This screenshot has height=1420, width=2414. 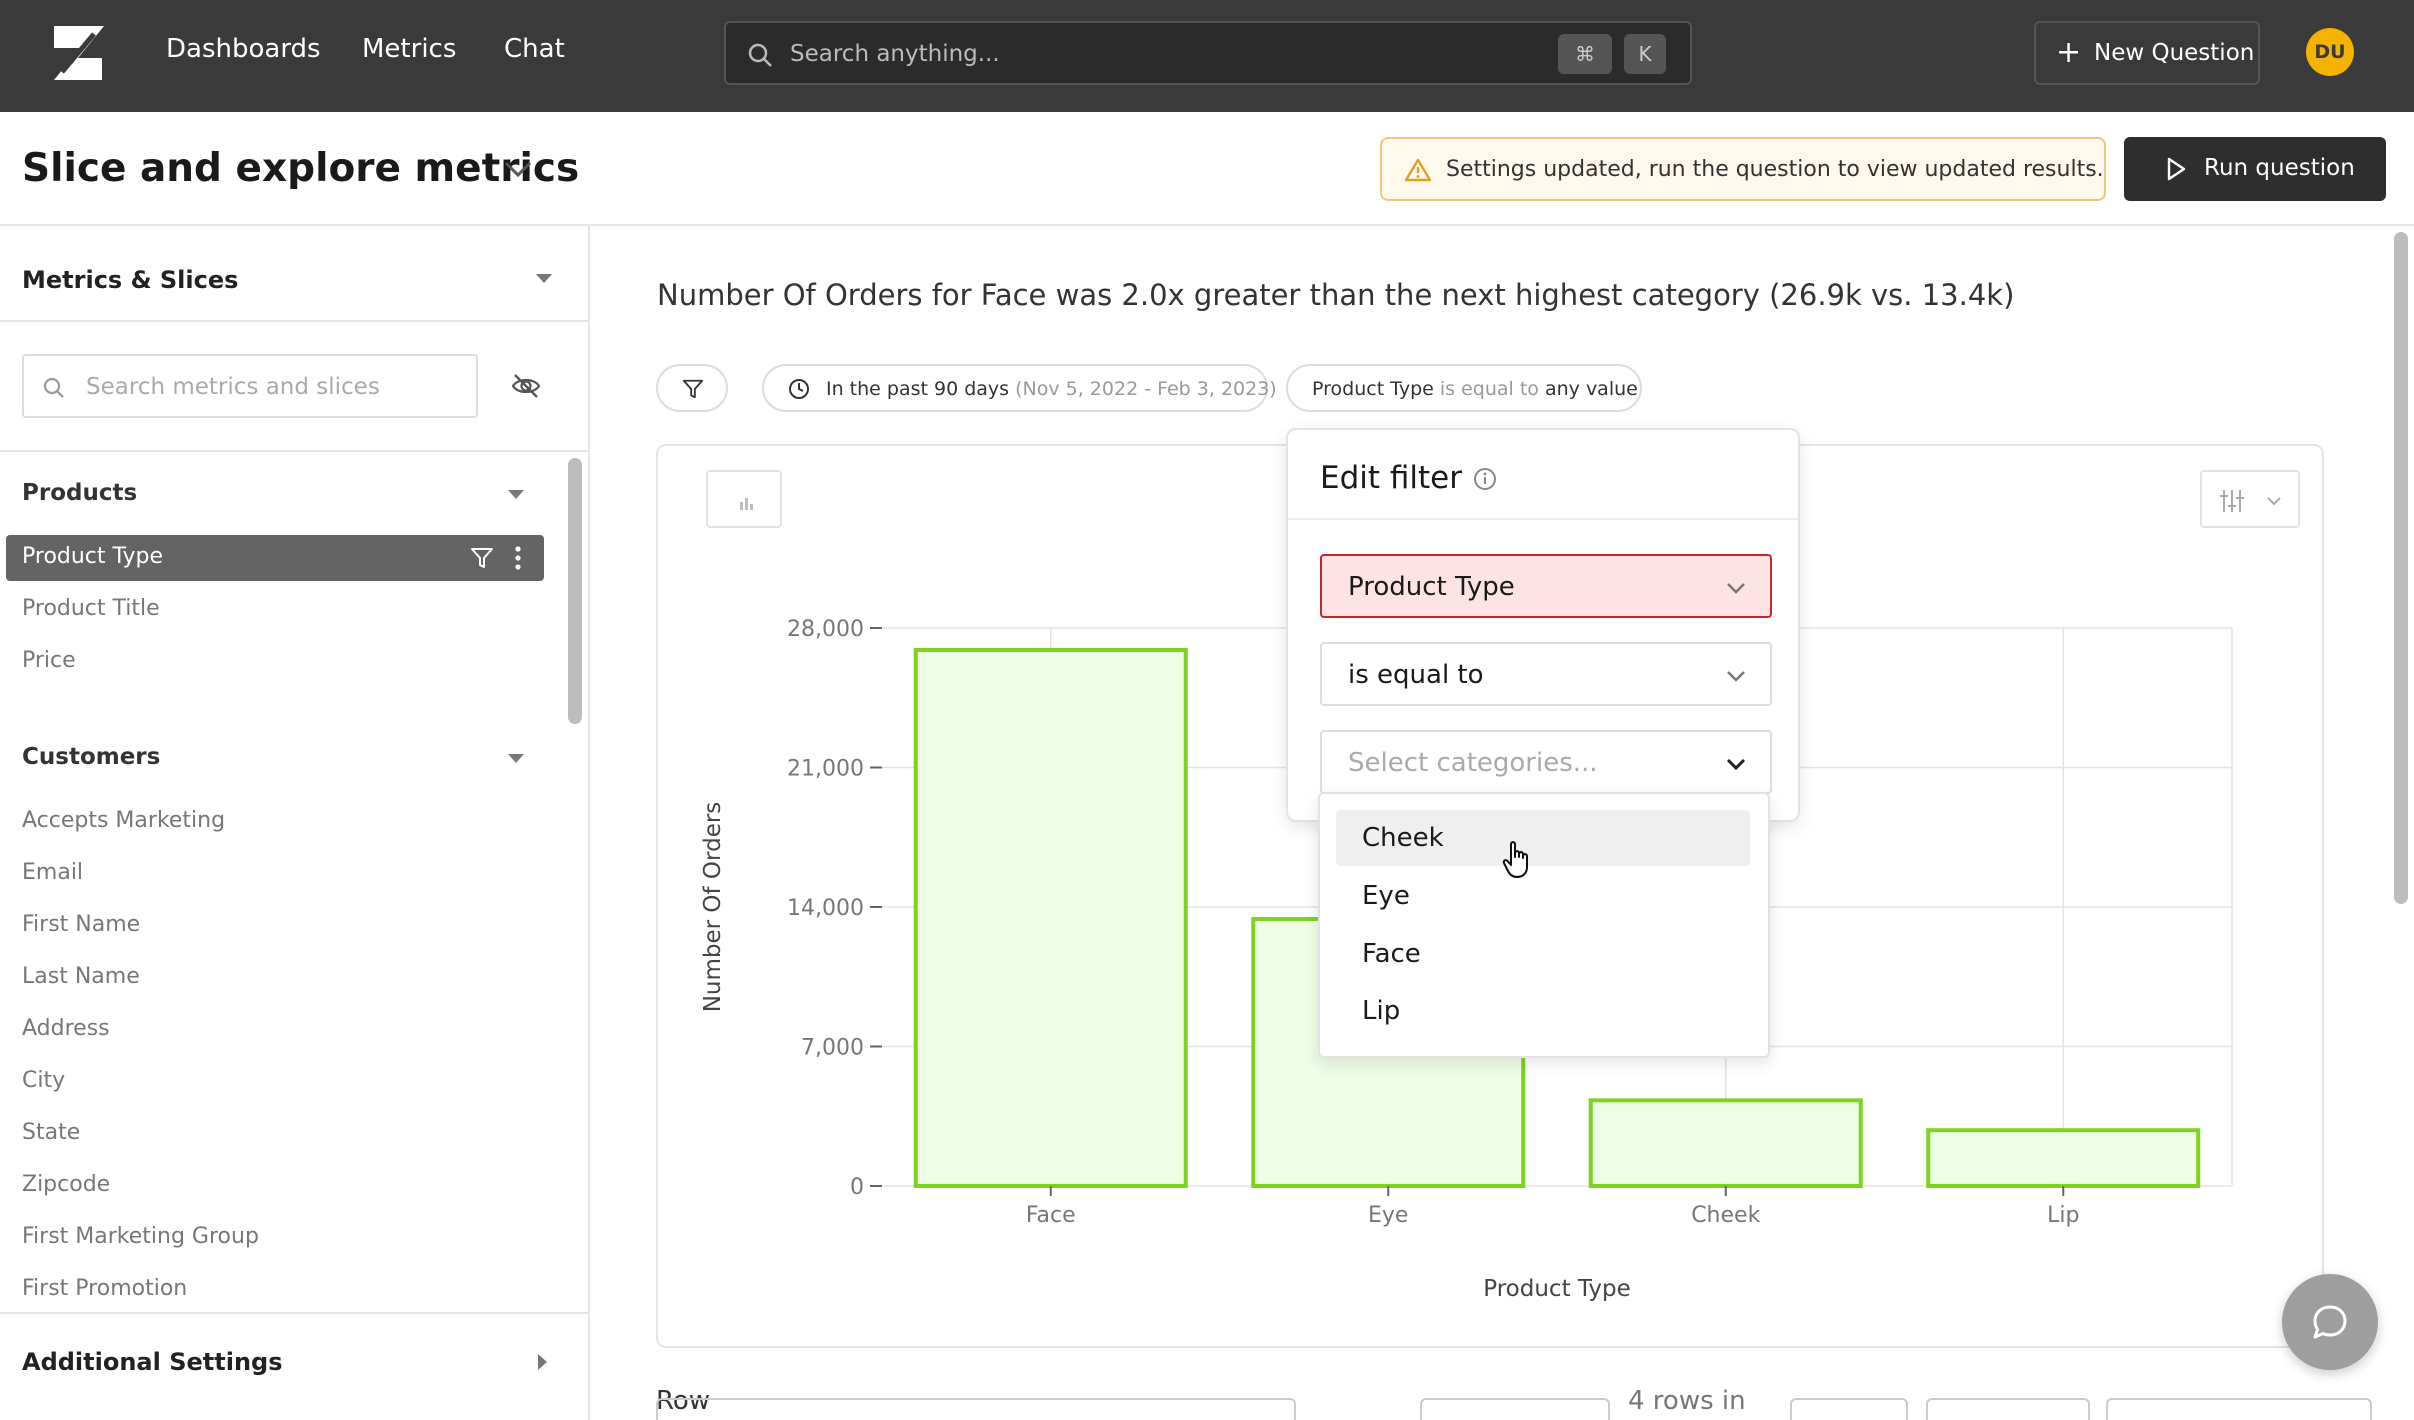 I want to click on option-label: Eye, so click(x=1386, y=896).